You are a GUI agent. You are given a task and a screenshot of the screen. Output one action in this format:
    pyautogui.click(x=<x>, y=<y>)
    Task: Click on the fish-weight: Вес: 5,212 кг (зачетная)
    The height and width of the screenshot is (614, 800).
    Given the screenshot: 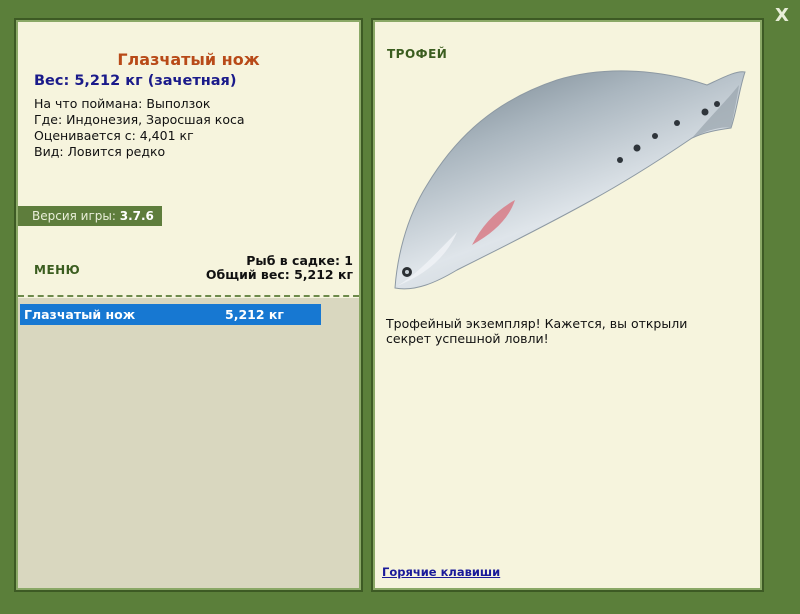 What is the action you would take?
    pyautogui.click(x=135, y=81)
    